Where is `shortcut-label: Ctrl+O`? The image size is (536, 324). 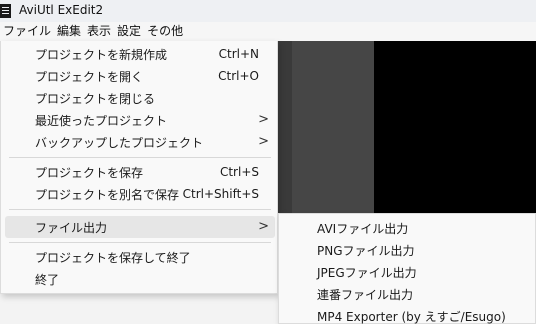
shortcut-label: Ctrl+O is located at coordinates (238, 76).